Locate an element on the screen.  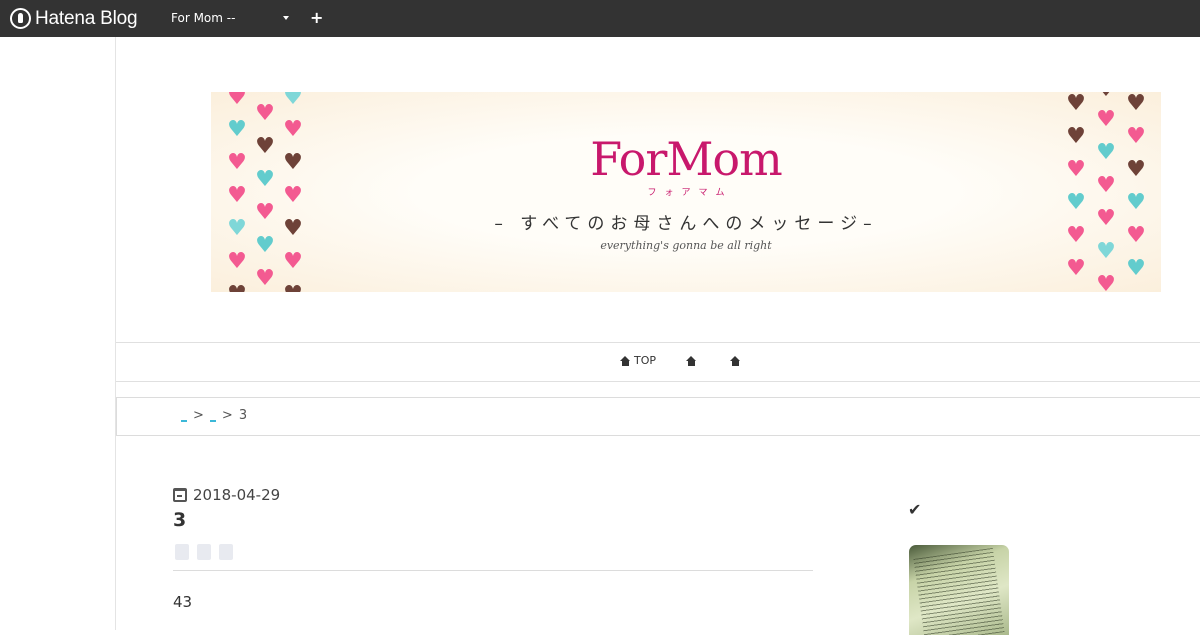
banner-tagline: everything's gonna be all right is located at coordinates (686, 245).